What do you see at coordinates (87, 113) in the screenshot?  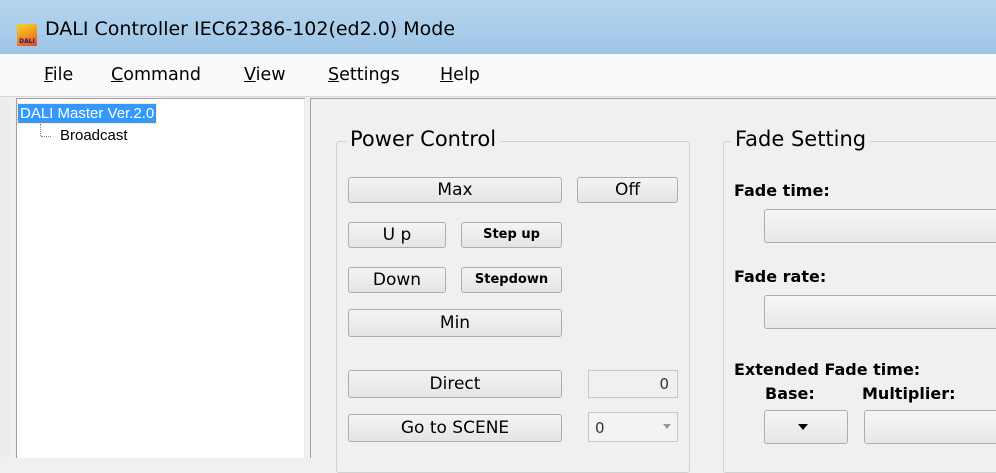 I see `tree-root-dali-master: DALI Master Ver.2.0` at bounding box center [87, 113].